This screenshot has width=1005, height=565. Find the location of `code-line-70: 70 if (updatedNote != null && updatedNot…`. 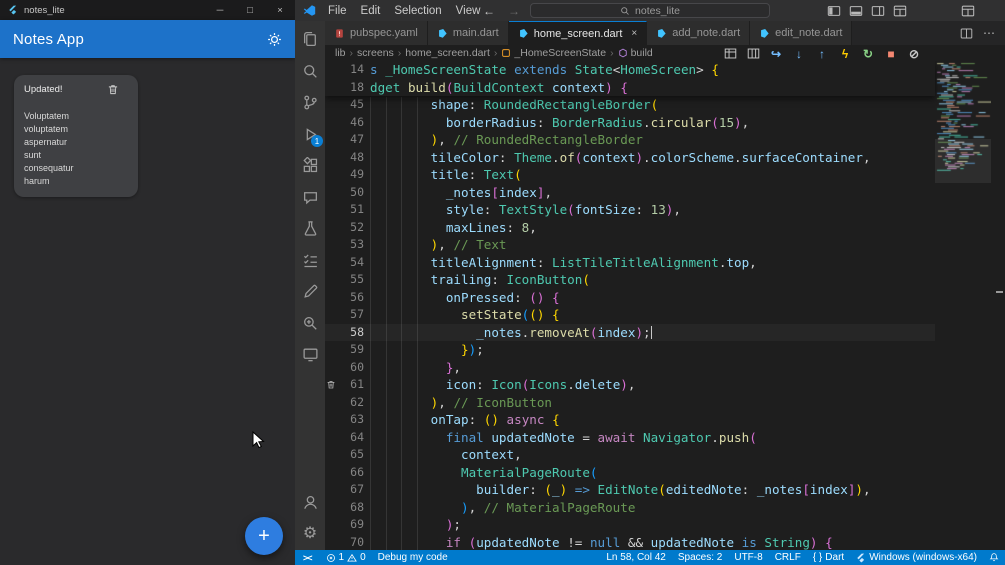

code-line-70: 70 if (updatedNote != null && updatedNot… is located at coordinates (630, 542).